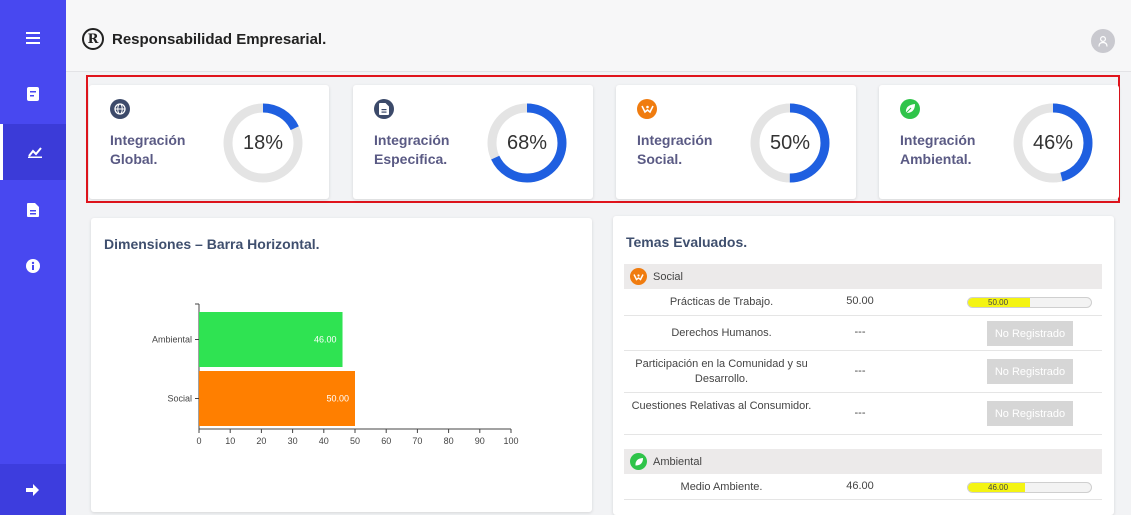 The width and height of the screenshot is (1131, 515). I want to click on kpi-label: Integración Ambiental., so click(938, 149).